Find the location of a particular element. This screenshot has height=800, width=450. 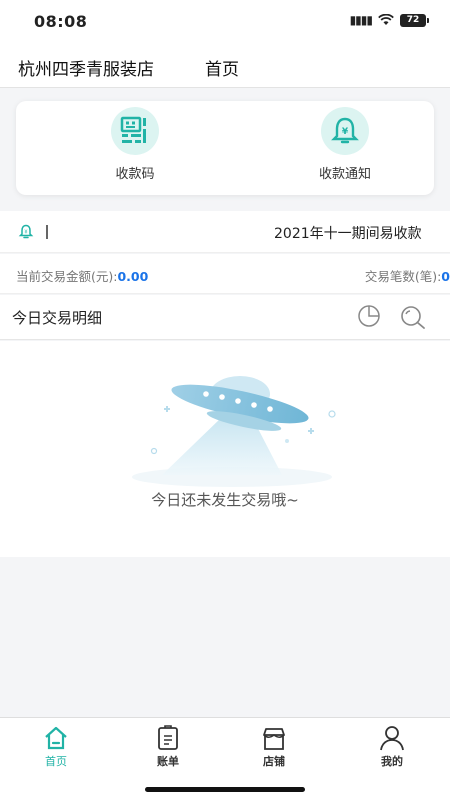

quick-actions-section: 收款码 ¥ 收款通知 is located at coordinates (225, 147).